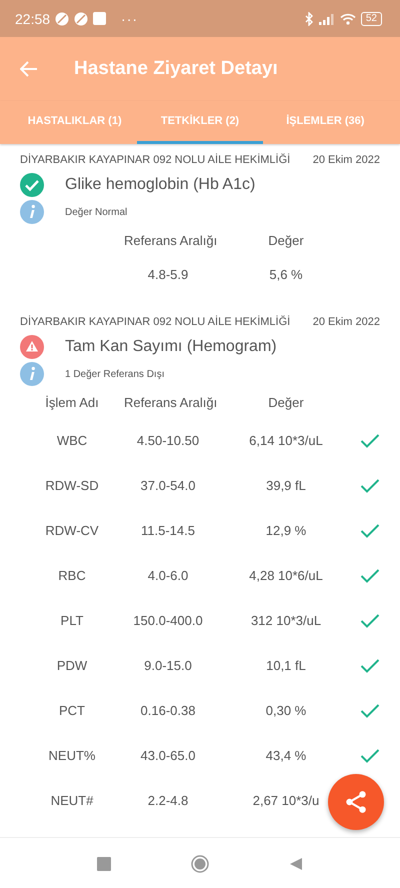 The image size is (400, 888). I want to click on table-cell-text: 39,9 fL, so click(286, 485).